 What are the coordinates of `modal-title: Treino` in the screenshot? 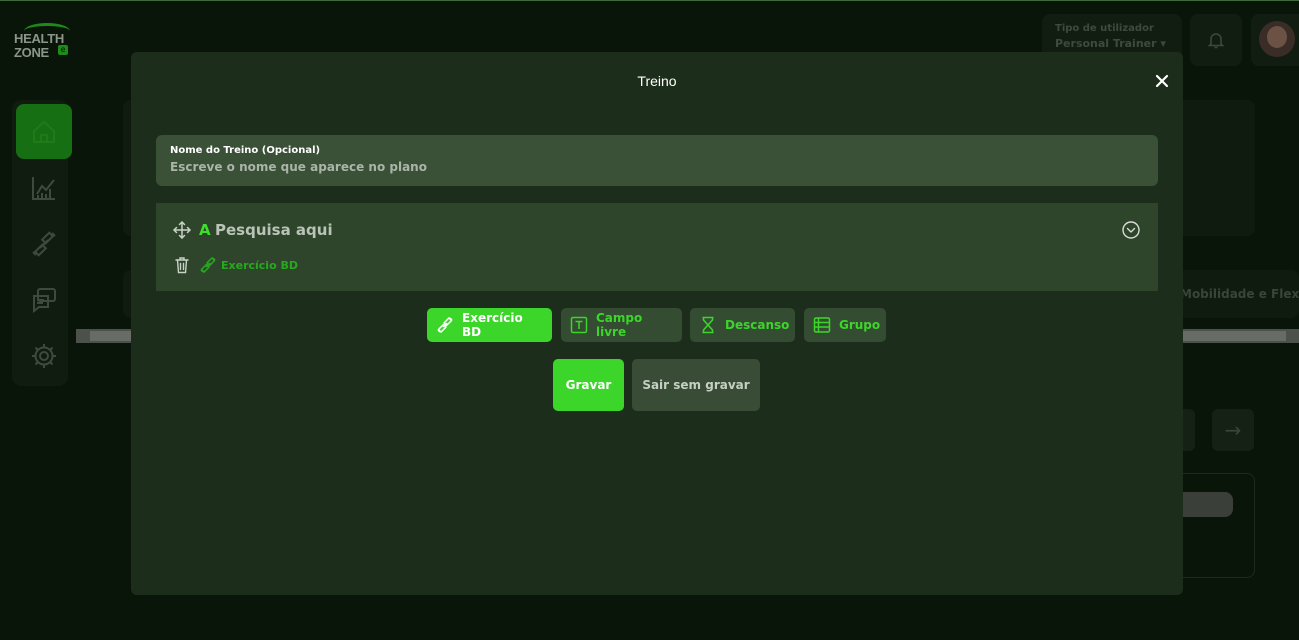 It's located at (657, 81).